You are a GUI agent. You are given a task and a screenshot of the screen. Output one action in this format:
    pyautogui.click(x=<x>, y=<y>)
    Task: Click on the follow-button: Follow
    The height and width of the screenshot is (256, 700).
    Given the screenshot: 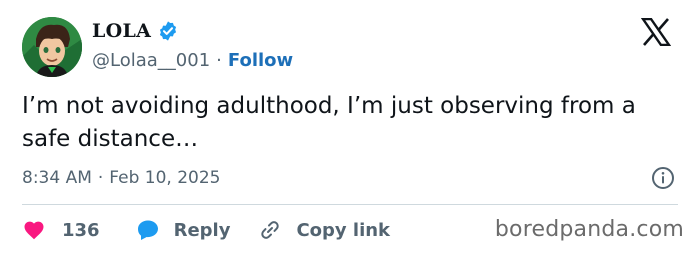 What is the action you would take?
    pyautogui.click(x=260, y=60)
    